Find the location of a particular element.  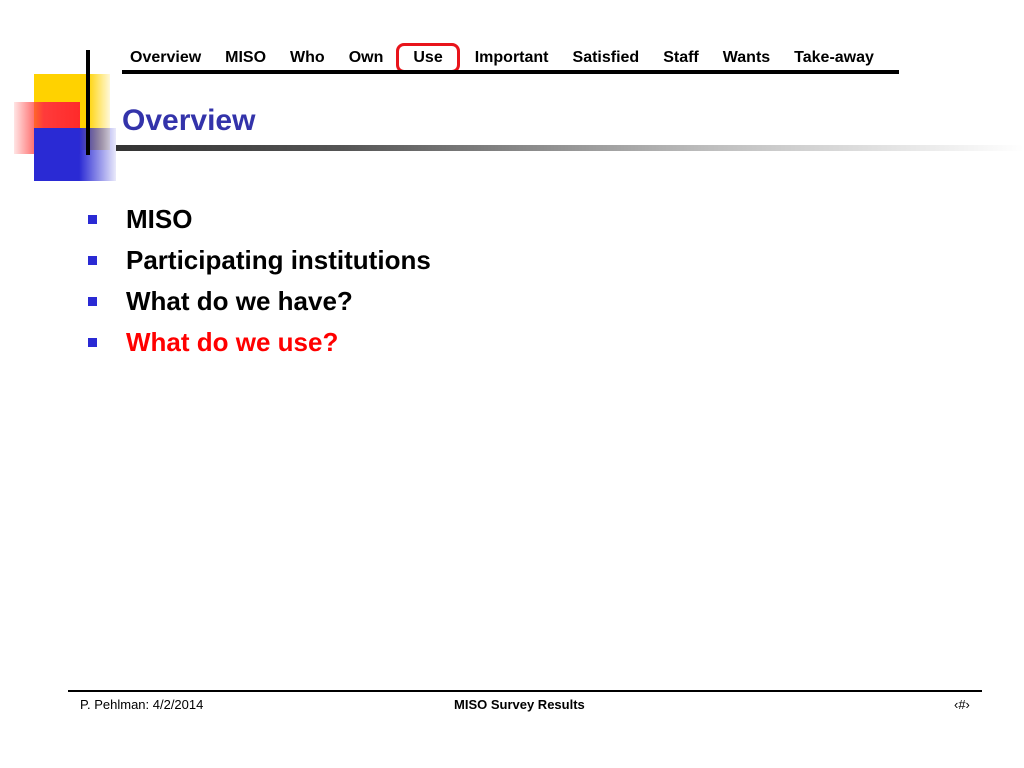

footer-divider is located at coordinates (525, 691).